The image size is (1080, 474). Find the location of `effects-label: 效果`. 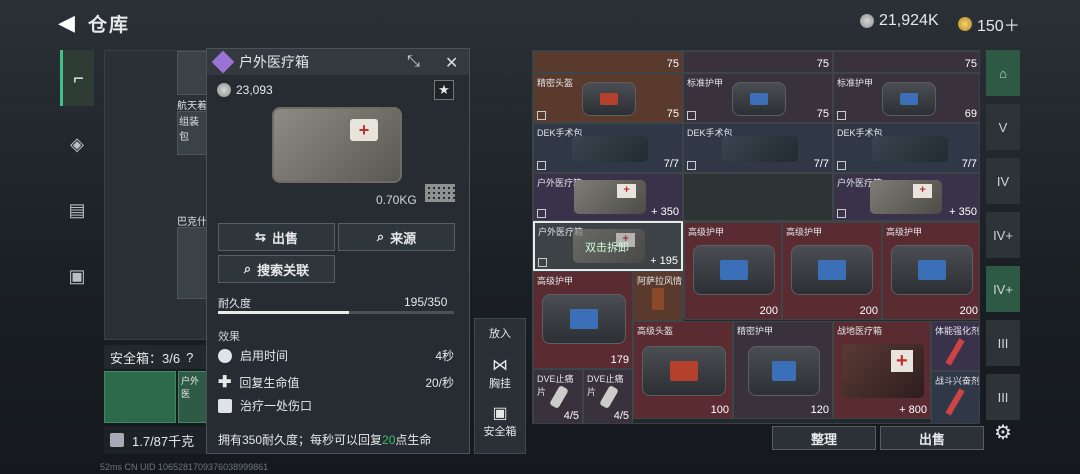

effects-label: 效果 is located at coordinates (229, 337).